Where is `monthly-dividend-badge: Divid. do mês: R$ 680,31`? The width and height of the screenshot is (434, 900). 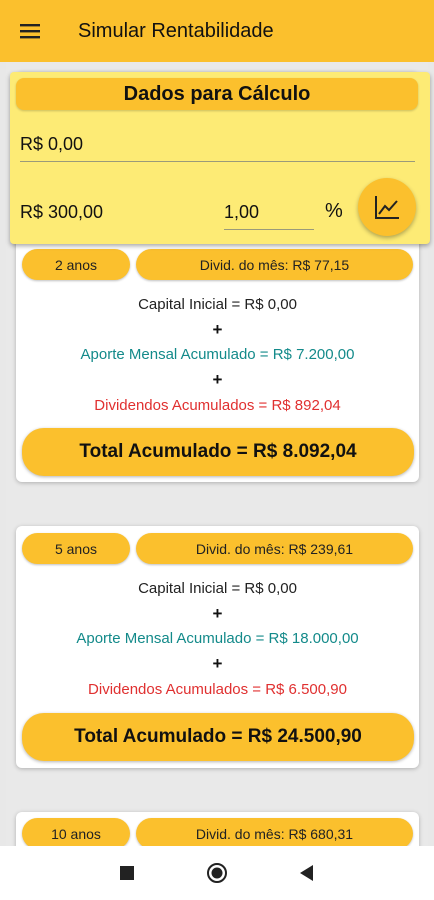
monthly-dividend-badge: Divid. do mês: R$ 680,31 is located at coordinates (274, 832).